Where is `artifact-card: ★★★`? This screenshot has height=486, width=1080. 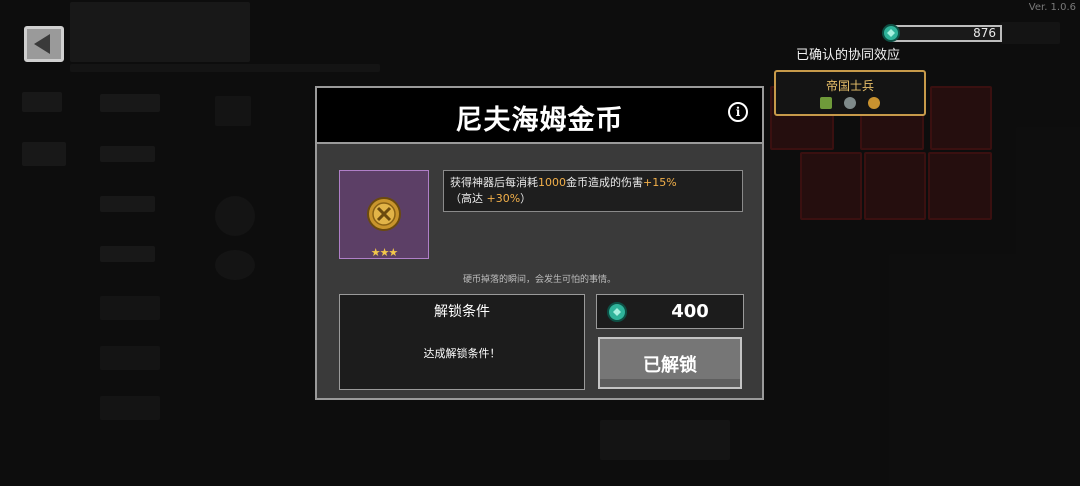 artifact-card: ★★★ is located at coordinates (384, 214).